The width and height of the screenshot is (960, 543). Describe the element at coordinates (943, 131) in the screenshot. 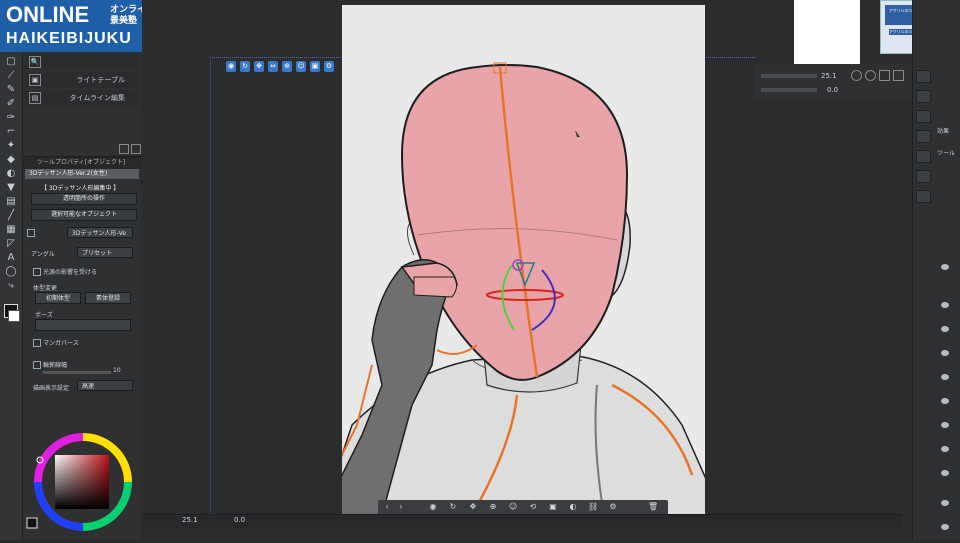

I see `effect-label: 効果` at that location.